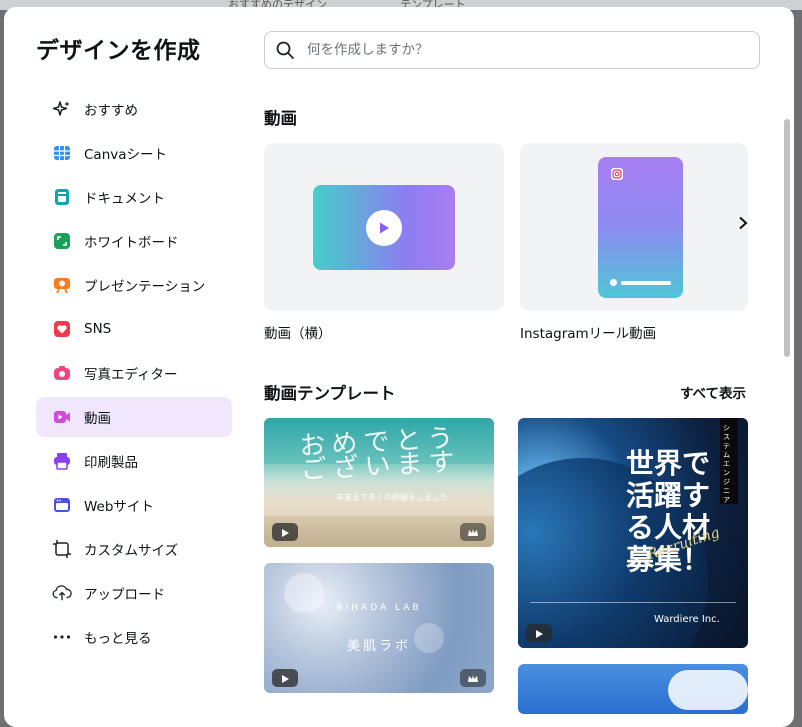 This screenshot has width=802, height=727. I want to click on sidebar-item-label: カスタムサイズ, so click(131, 551).